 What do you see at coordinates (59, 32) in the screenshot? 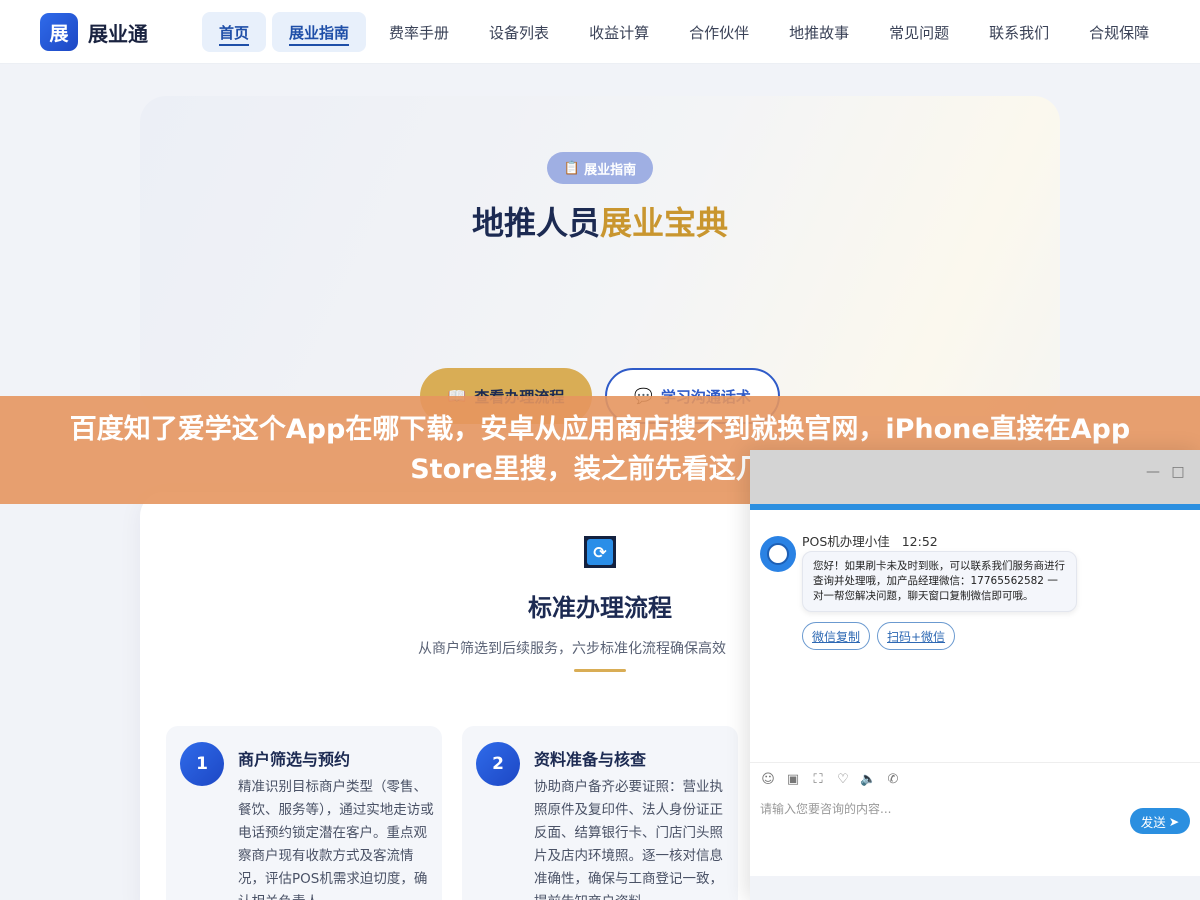
I see `logo-mark: 展` at bounding box center [59, 32].